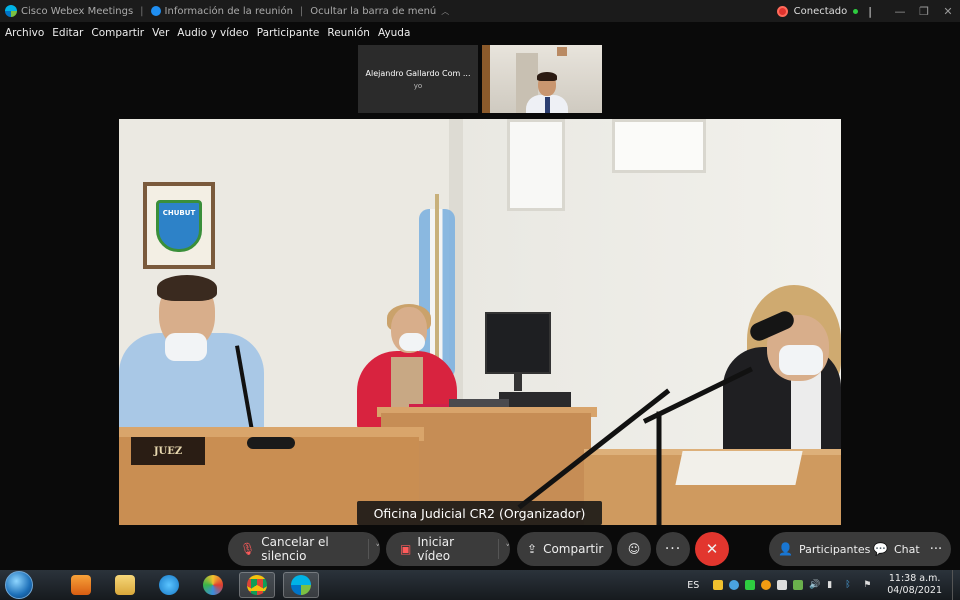 The image size is (960, 600). Describe the element at coordinates (820, 11) in the screenshot. I see `connection-status: Conectado` at that location.